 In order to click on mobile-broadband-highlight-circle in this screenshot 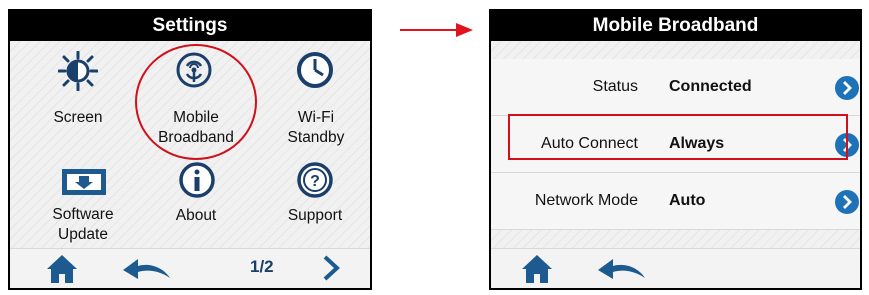, I will do `click(196, 102)`.